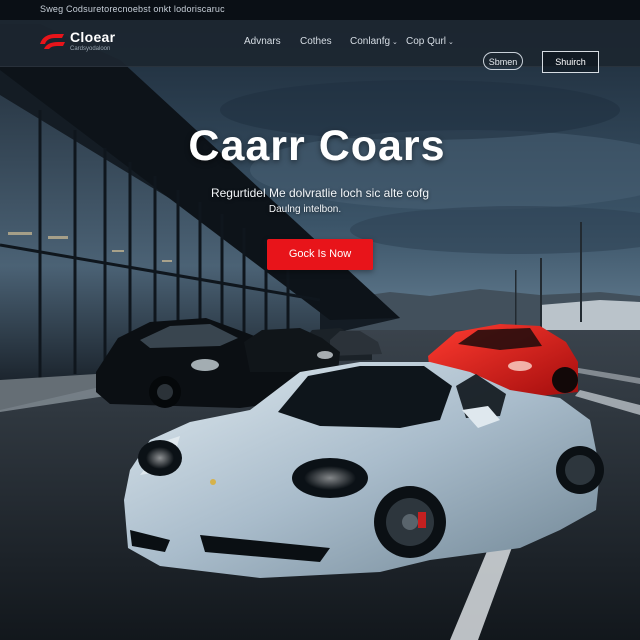 This screenshot has width=640, height=640. What do you see at coordinates (90, 49) in the screenshot?
I see `brand-tagline: Cardsyodaloon` at bounding box center [90, 49].